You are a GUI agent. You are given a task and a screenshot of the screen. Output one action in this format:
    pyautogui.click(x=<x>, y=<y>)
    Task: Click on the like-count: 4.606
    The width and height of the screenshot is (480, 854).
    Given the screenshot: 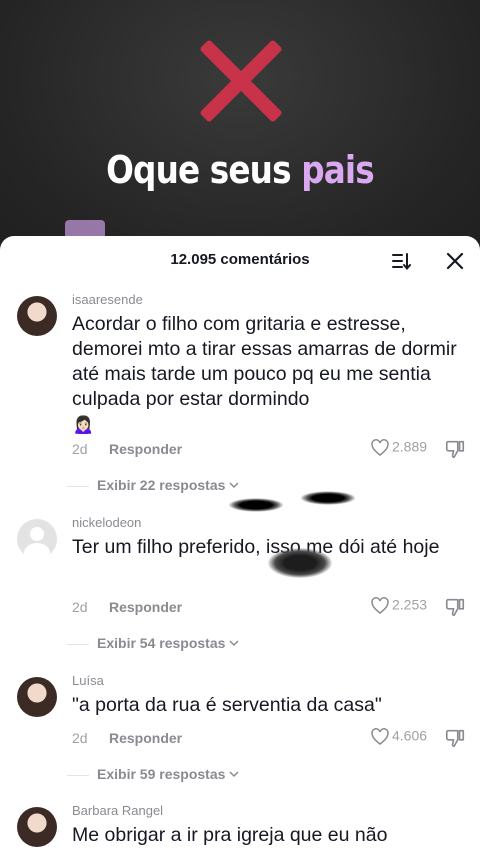 What is the action you would take?
    pyautogui.click(x=410, y=735)
    